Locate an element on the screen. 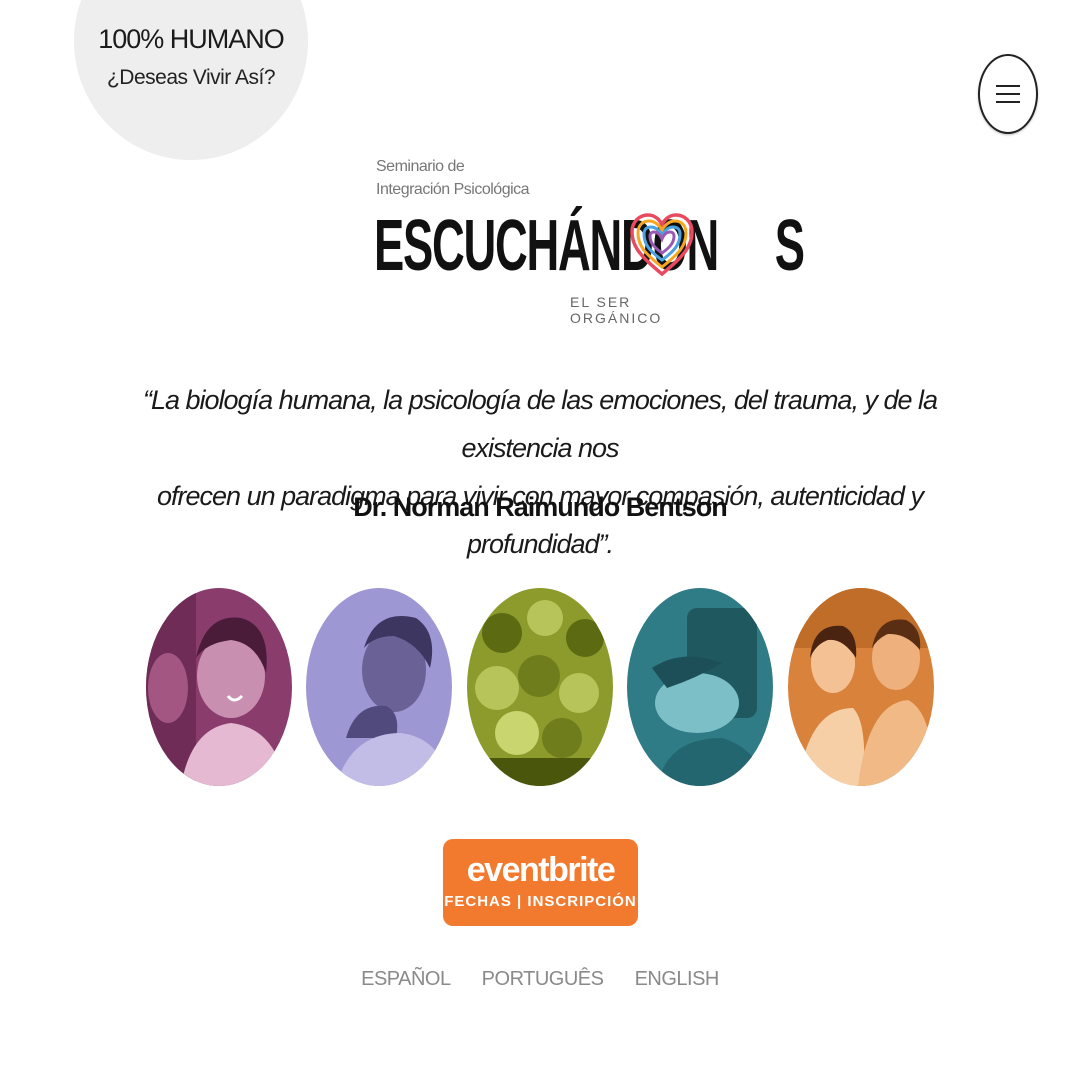 The width and height of the screenshot is (1080, 1080). rainbow-heart-icon is located at coordinates (662, 245).